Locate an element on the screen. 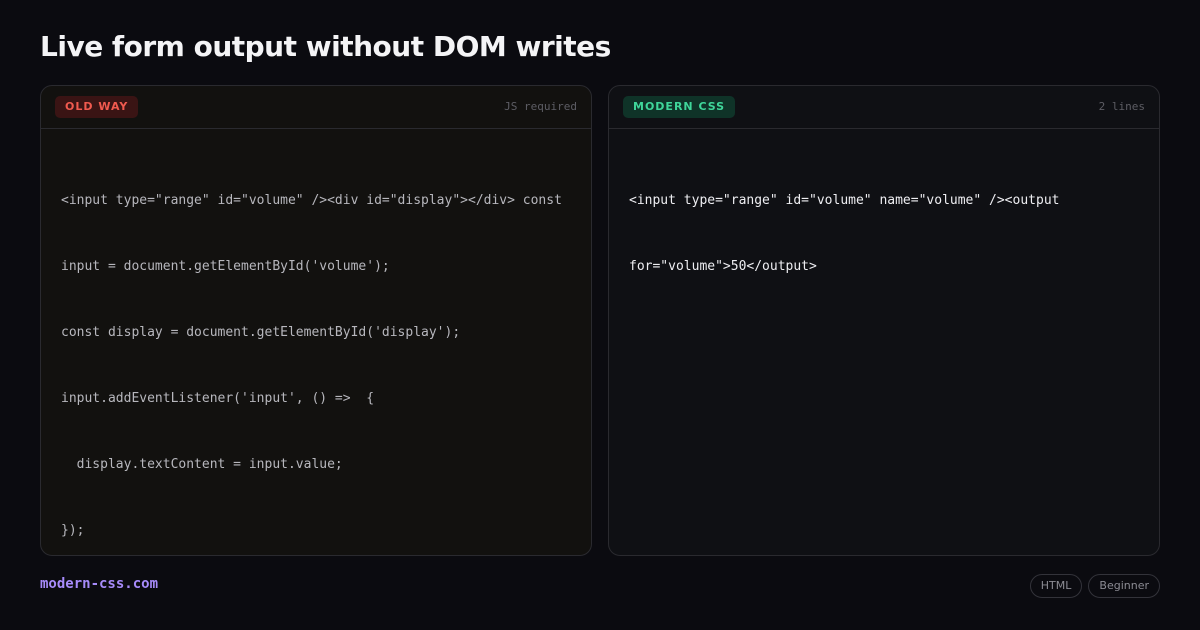 The height and width of the screenshot is (630, 1200). page-title: Live form output without DOM writes is located at coordinates (325, 46).